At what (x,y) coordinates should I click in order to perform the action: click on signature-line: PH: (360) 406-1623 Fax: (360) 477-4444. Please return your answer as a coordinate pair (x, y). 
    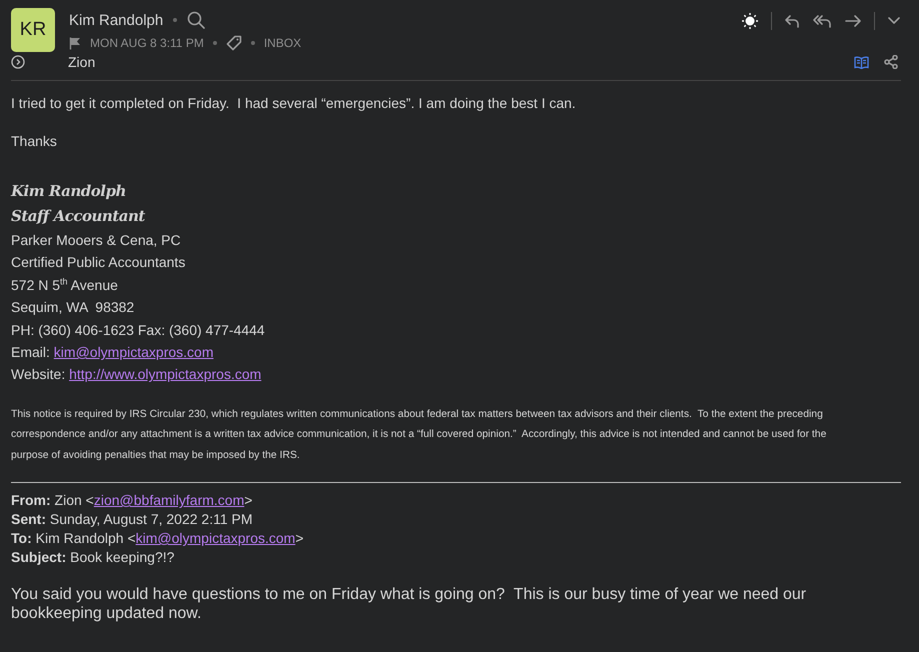
    Looking at the image, I should click on (138, 330).